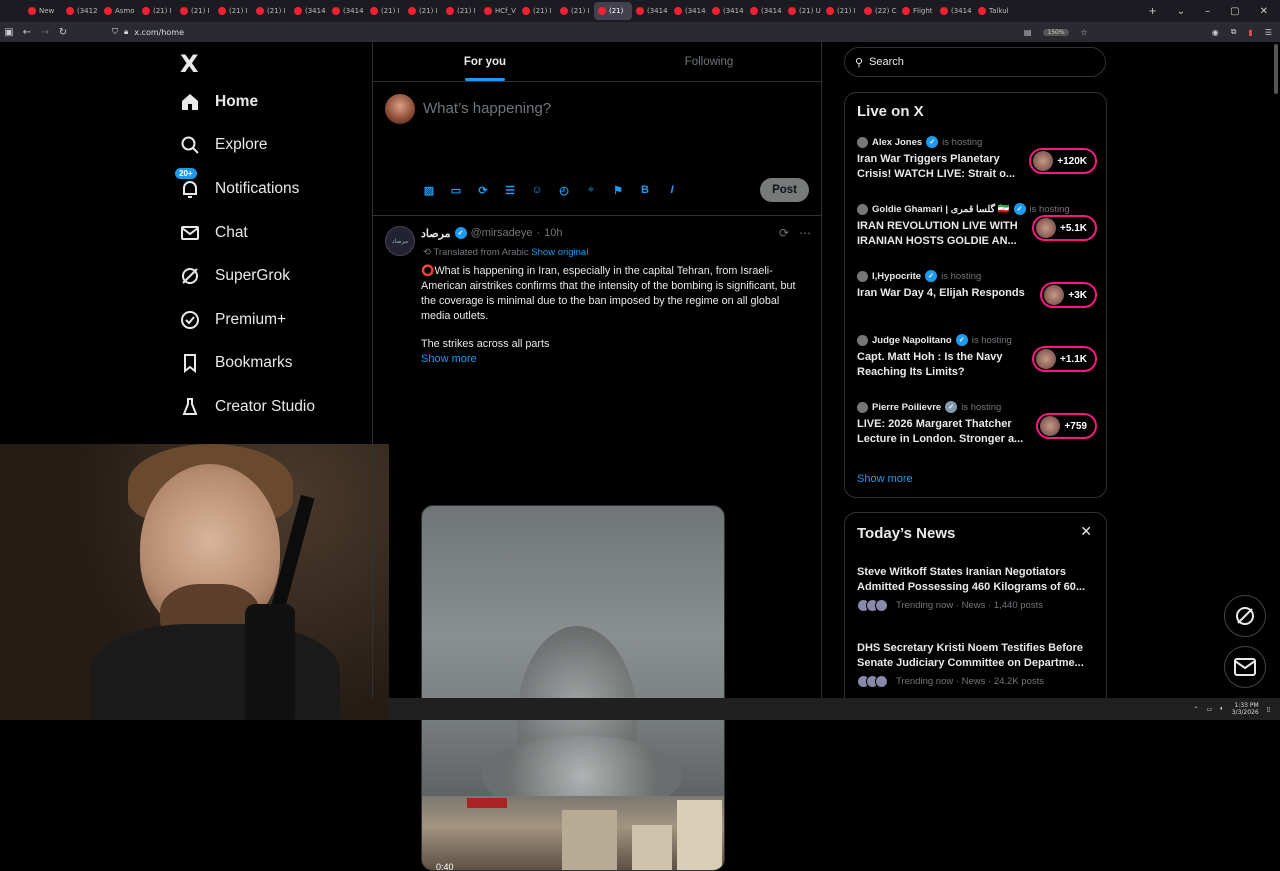 The height and width of the screenshot is (871, 1280). Describe the element at coordinates (618, 190) in the screenshot. I see `flag-icon: ⚑` at that location.